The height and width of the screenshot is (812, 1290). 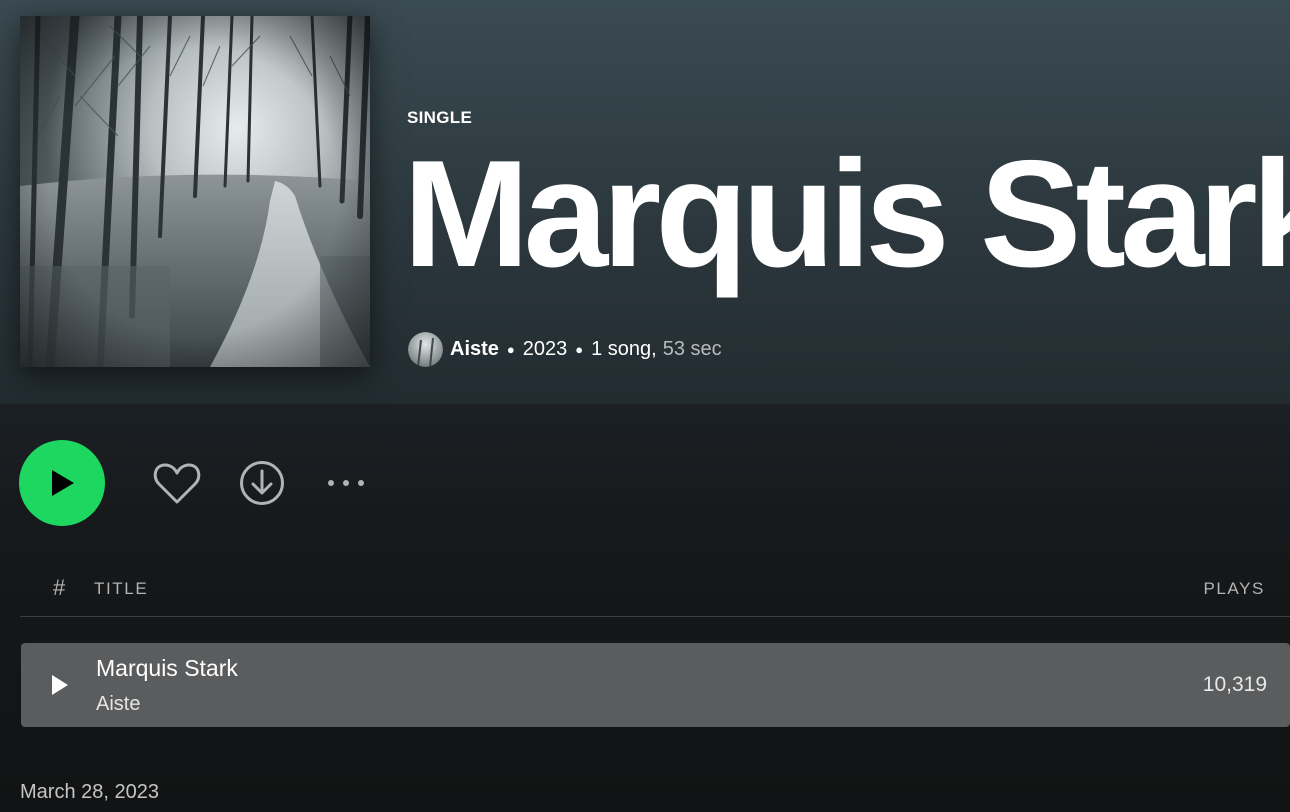 What do you see at coordinates (167, 668) in the screenshot?
I see `track-title: Marquis Stark` at bounding box center [167, 668].